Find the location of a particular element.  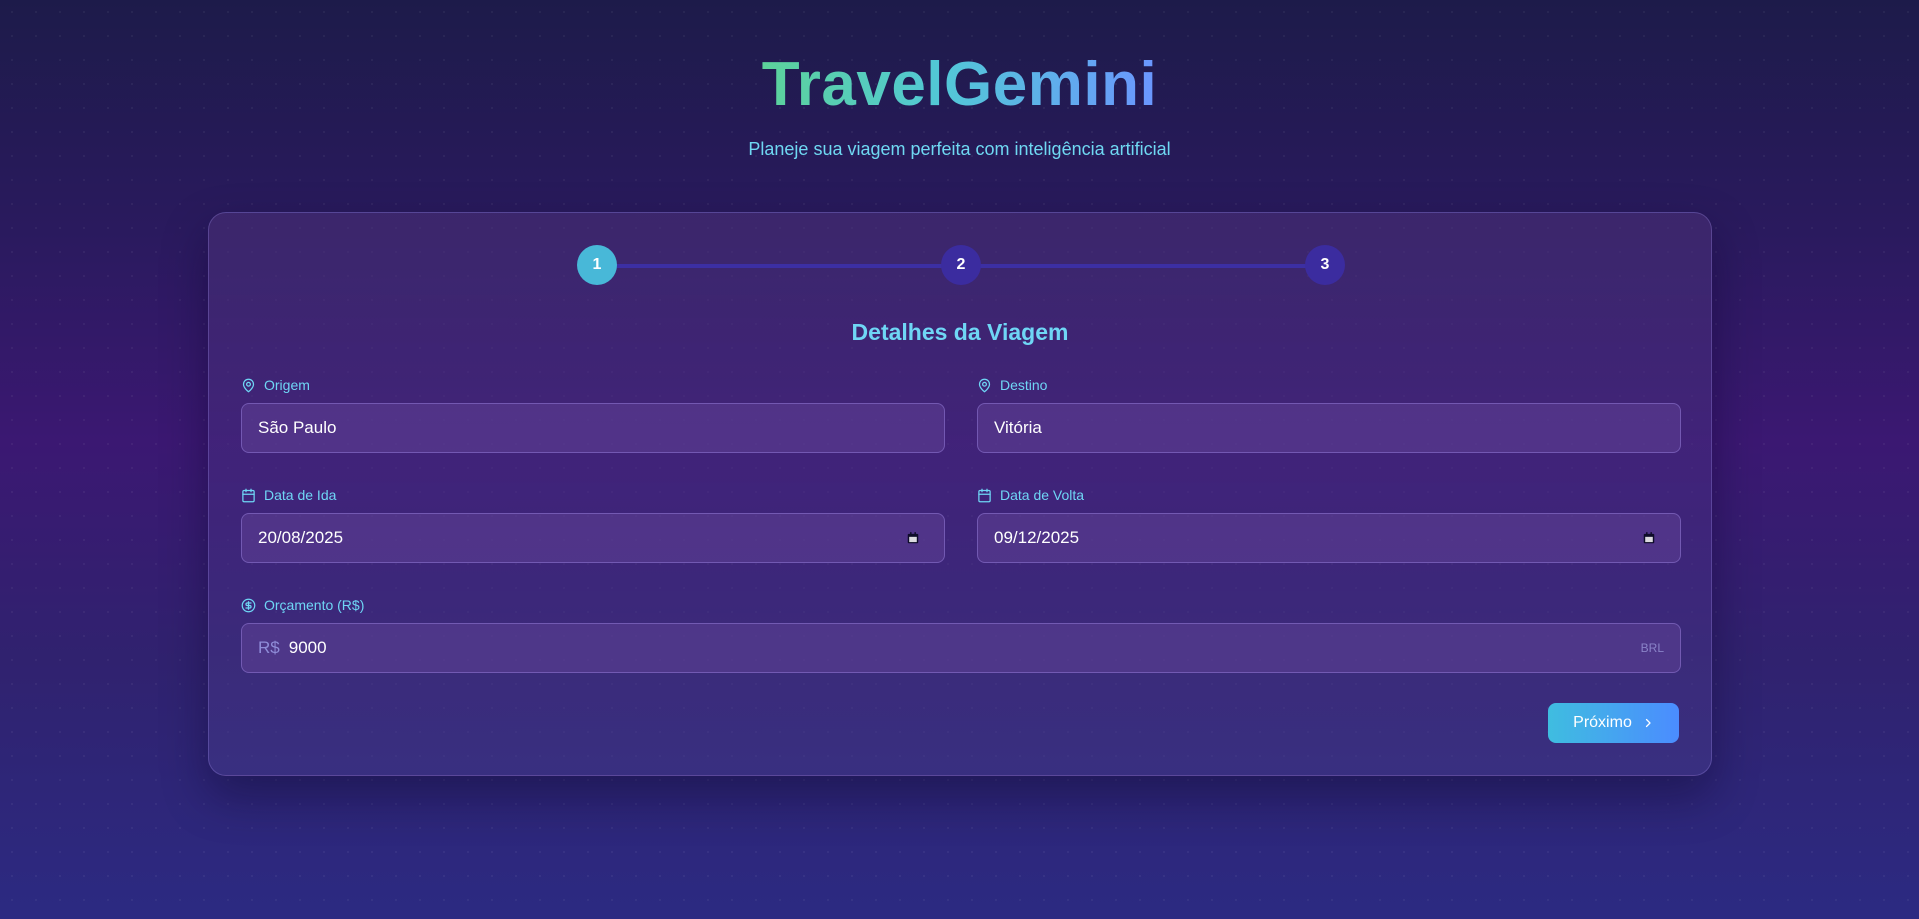

currency-suffix: BRL is located at coordinates (1652, 648).